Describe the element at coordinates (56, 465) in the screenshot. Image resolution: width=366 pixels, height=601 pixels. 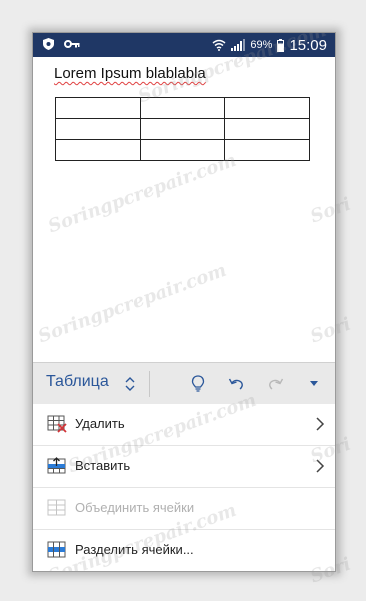
I see `insert-table-icon` at that location.